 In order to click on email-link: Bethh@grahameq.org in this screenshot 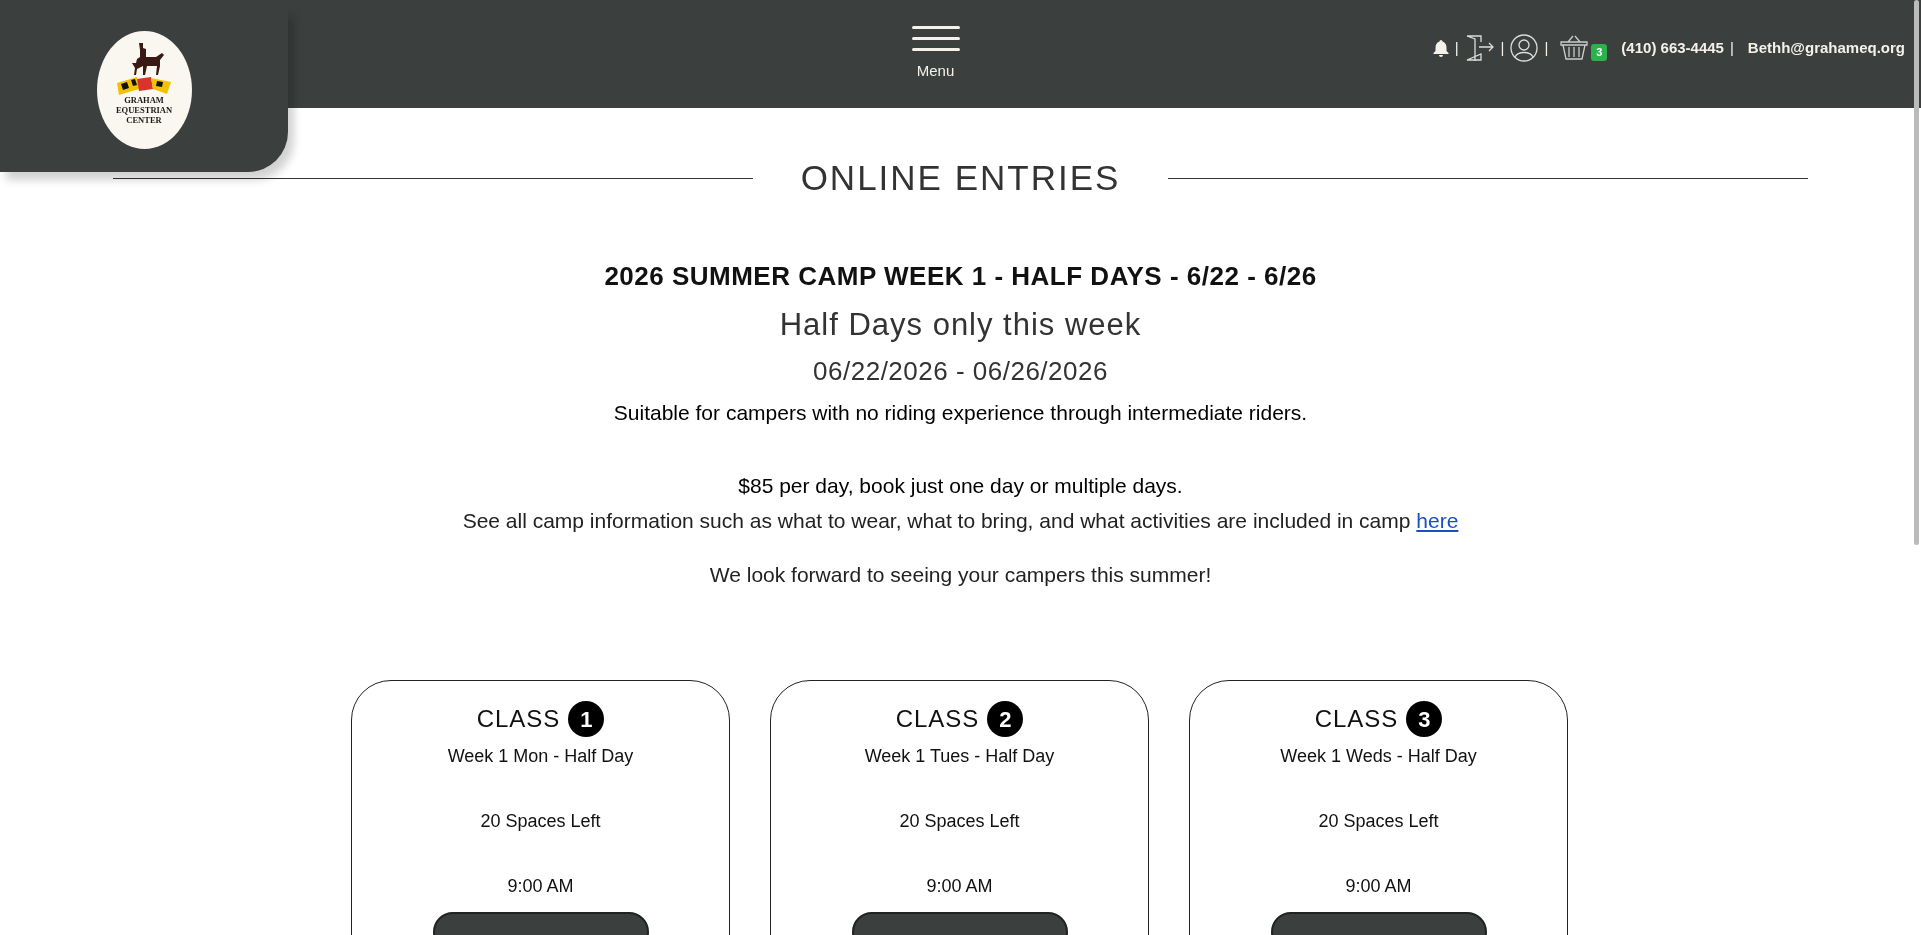, I will do `click(1826, 48)`.